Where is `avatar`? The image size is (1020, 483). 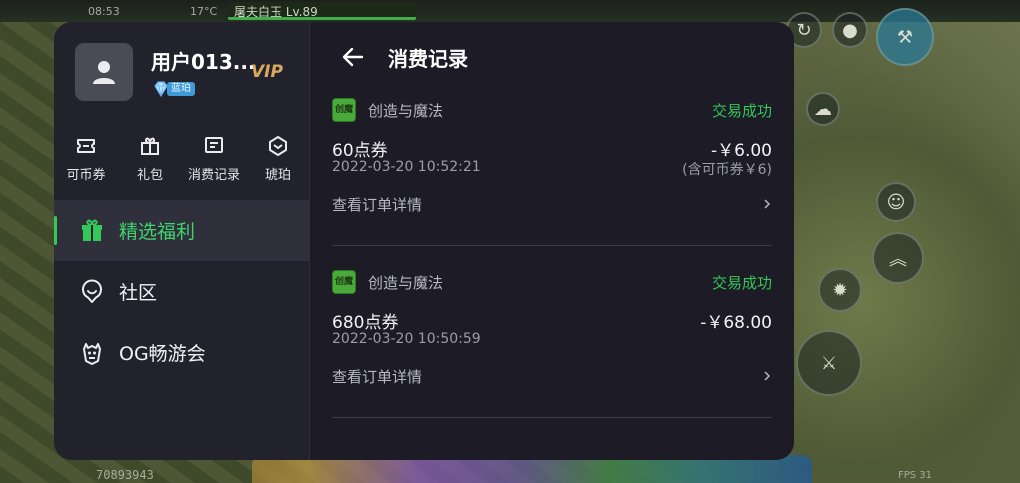
avatar is located at coordinates (104, 72).